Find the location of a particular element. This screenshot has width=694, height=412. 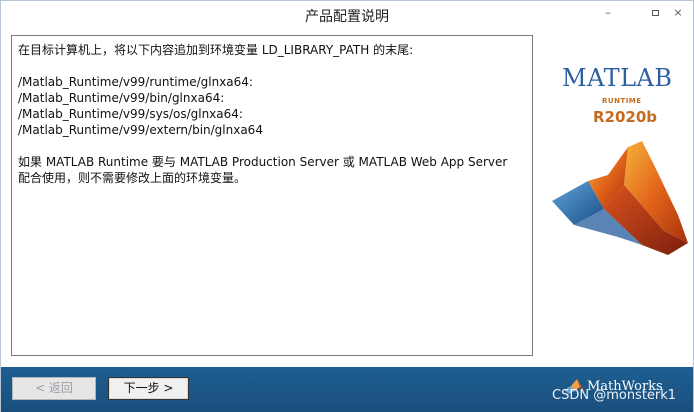

window-title: 产品配置说明 is located at coordinates (347, 17).